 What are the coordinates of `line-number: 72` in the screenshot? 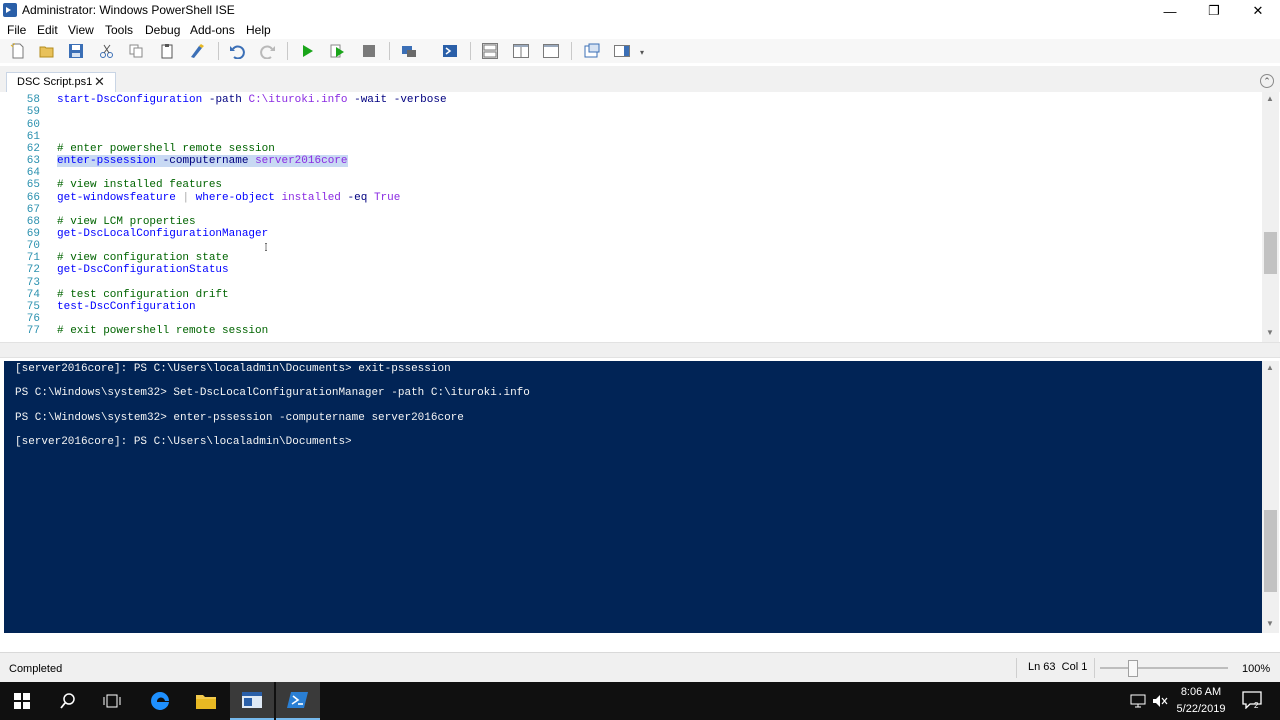 It's located at (33, 270).